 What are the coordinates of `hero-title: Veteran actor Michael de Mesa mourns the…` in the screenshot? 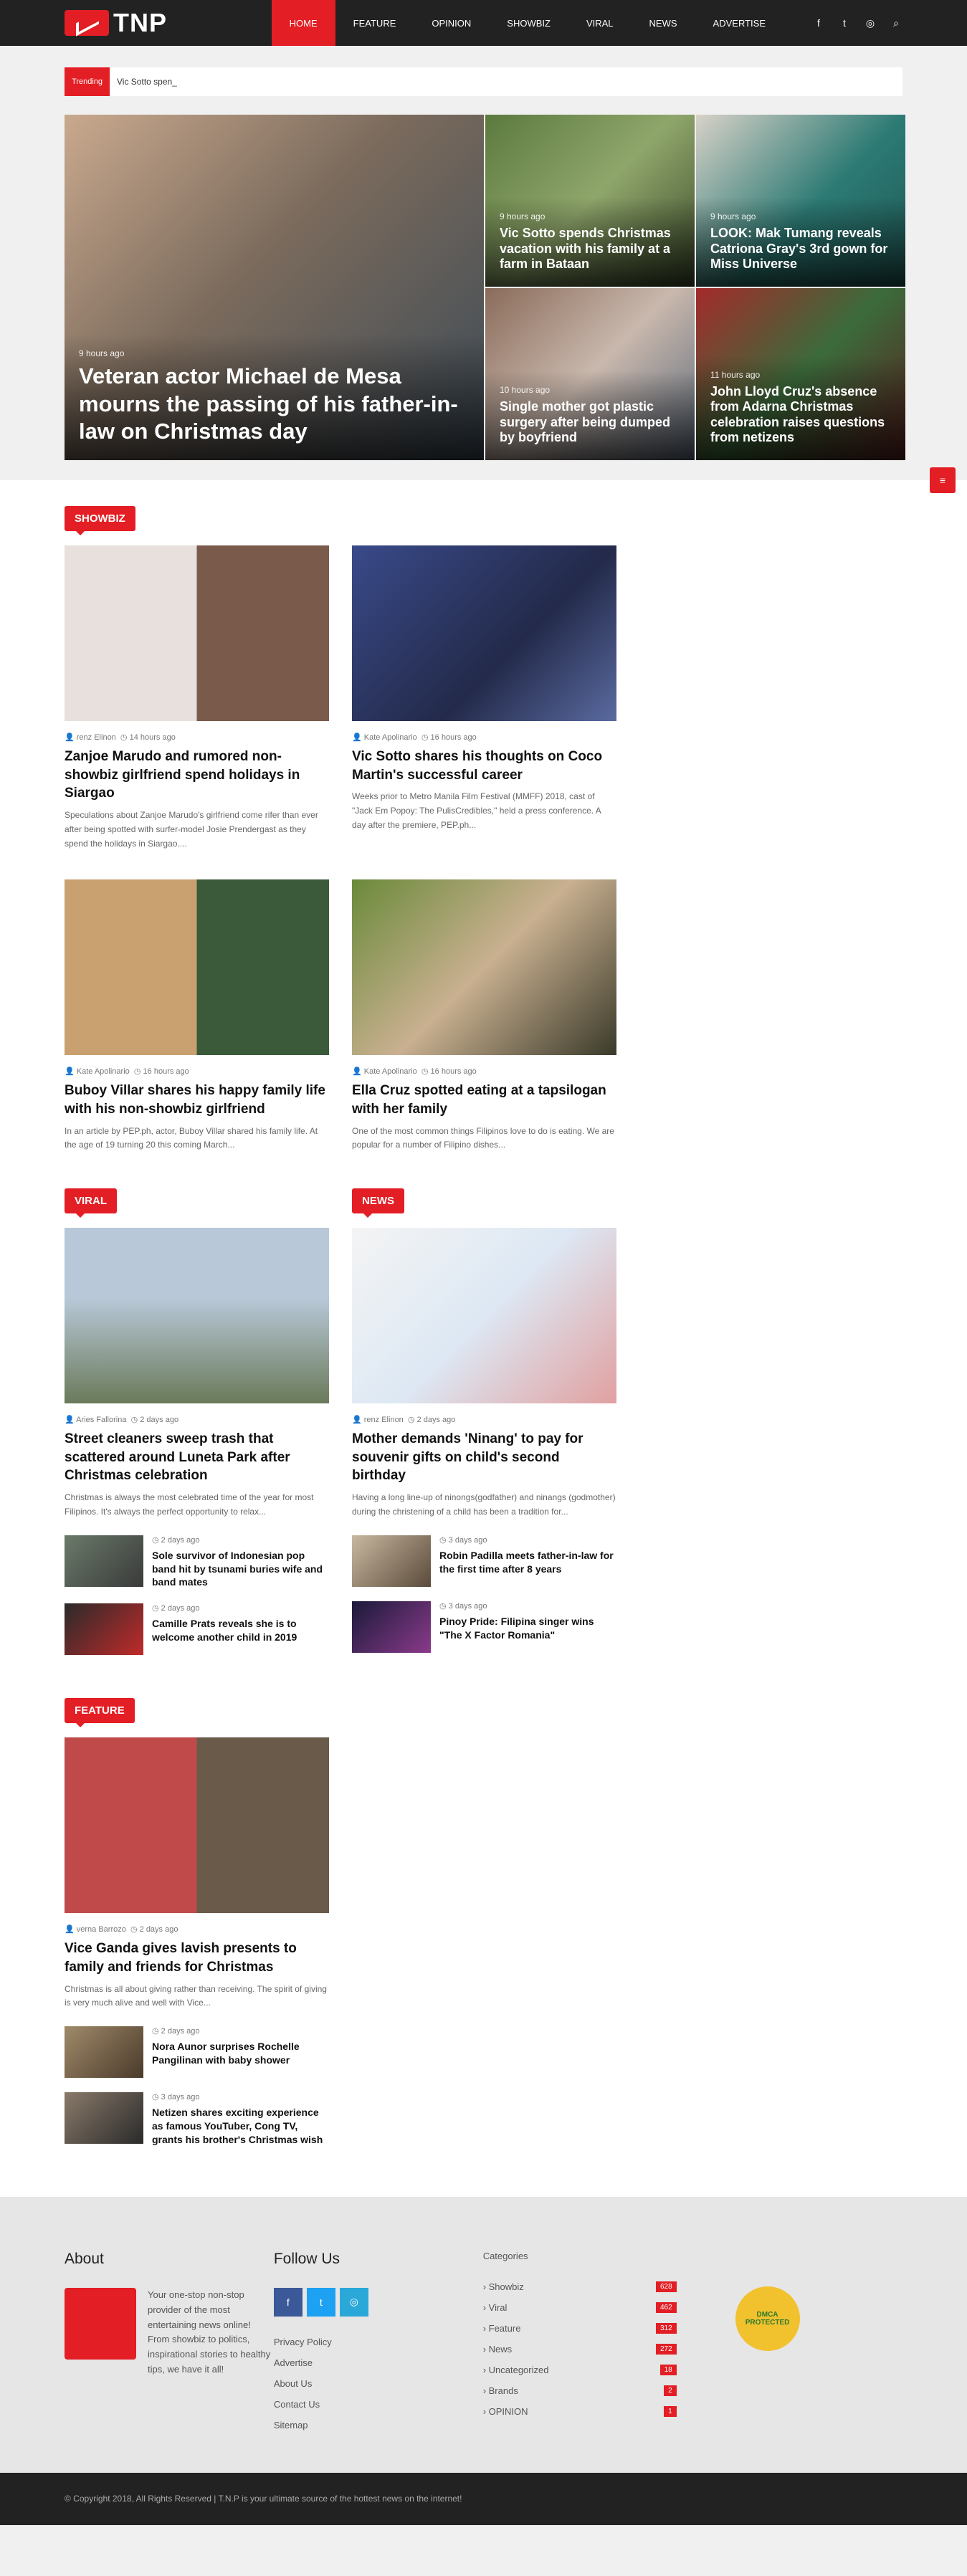 It's located at (274, 404).